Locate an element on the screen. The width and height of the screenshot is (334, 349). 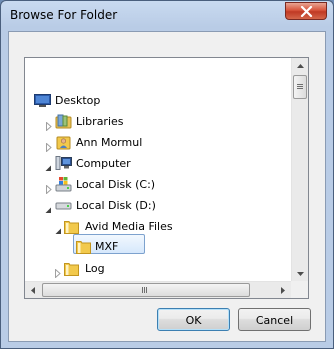
tree-item-mxf: MXF is located at coordinates (155, 246).